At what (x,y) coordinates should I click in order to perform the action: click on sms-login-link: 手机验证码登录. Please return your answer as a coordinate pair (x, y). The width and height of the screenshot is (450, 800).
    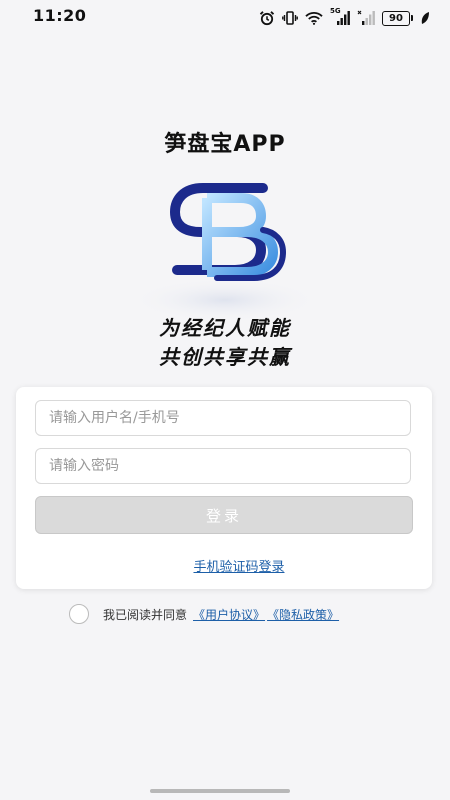
    Looking at the image, I should click on (233, 565).